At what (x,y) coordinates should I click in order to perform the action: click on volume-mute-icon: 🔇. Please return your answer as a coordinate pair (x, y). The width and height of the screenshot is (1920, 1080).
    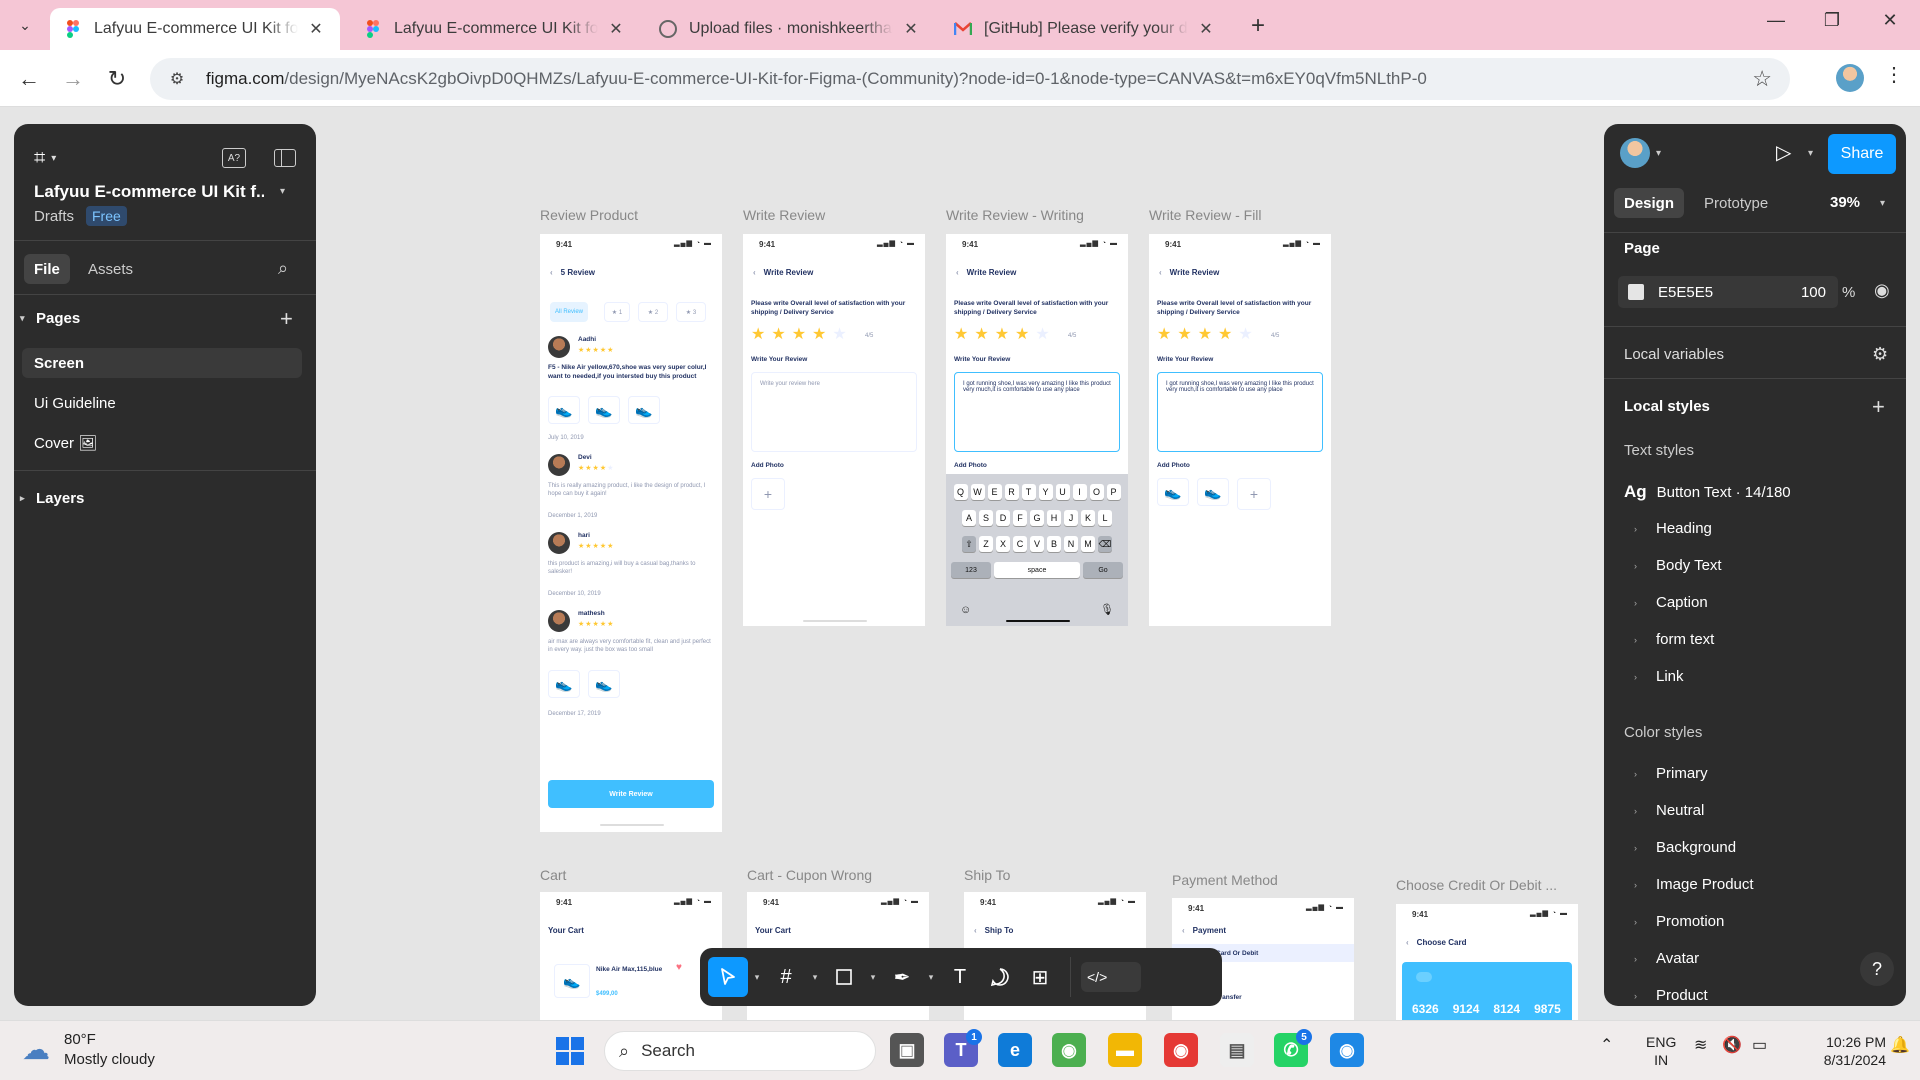
    Looking at the image, I should click on (1732, 1045).